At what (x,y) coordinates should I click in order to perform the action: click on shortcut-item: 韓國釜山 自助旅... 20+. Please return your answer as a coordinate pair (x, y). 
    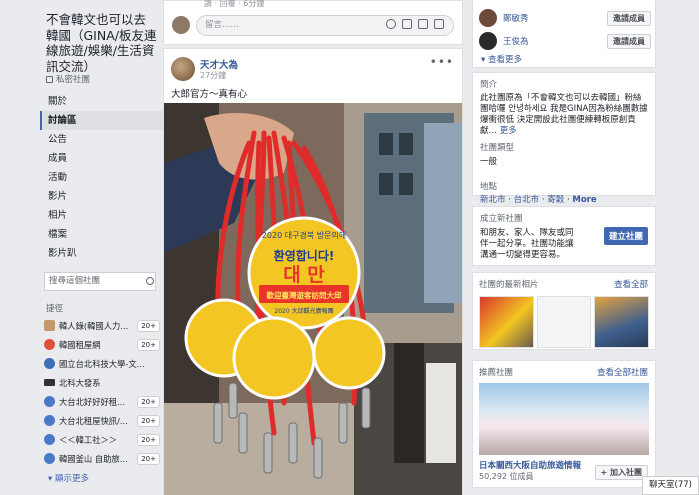
    Looking at the image, I should click on (102, 458).